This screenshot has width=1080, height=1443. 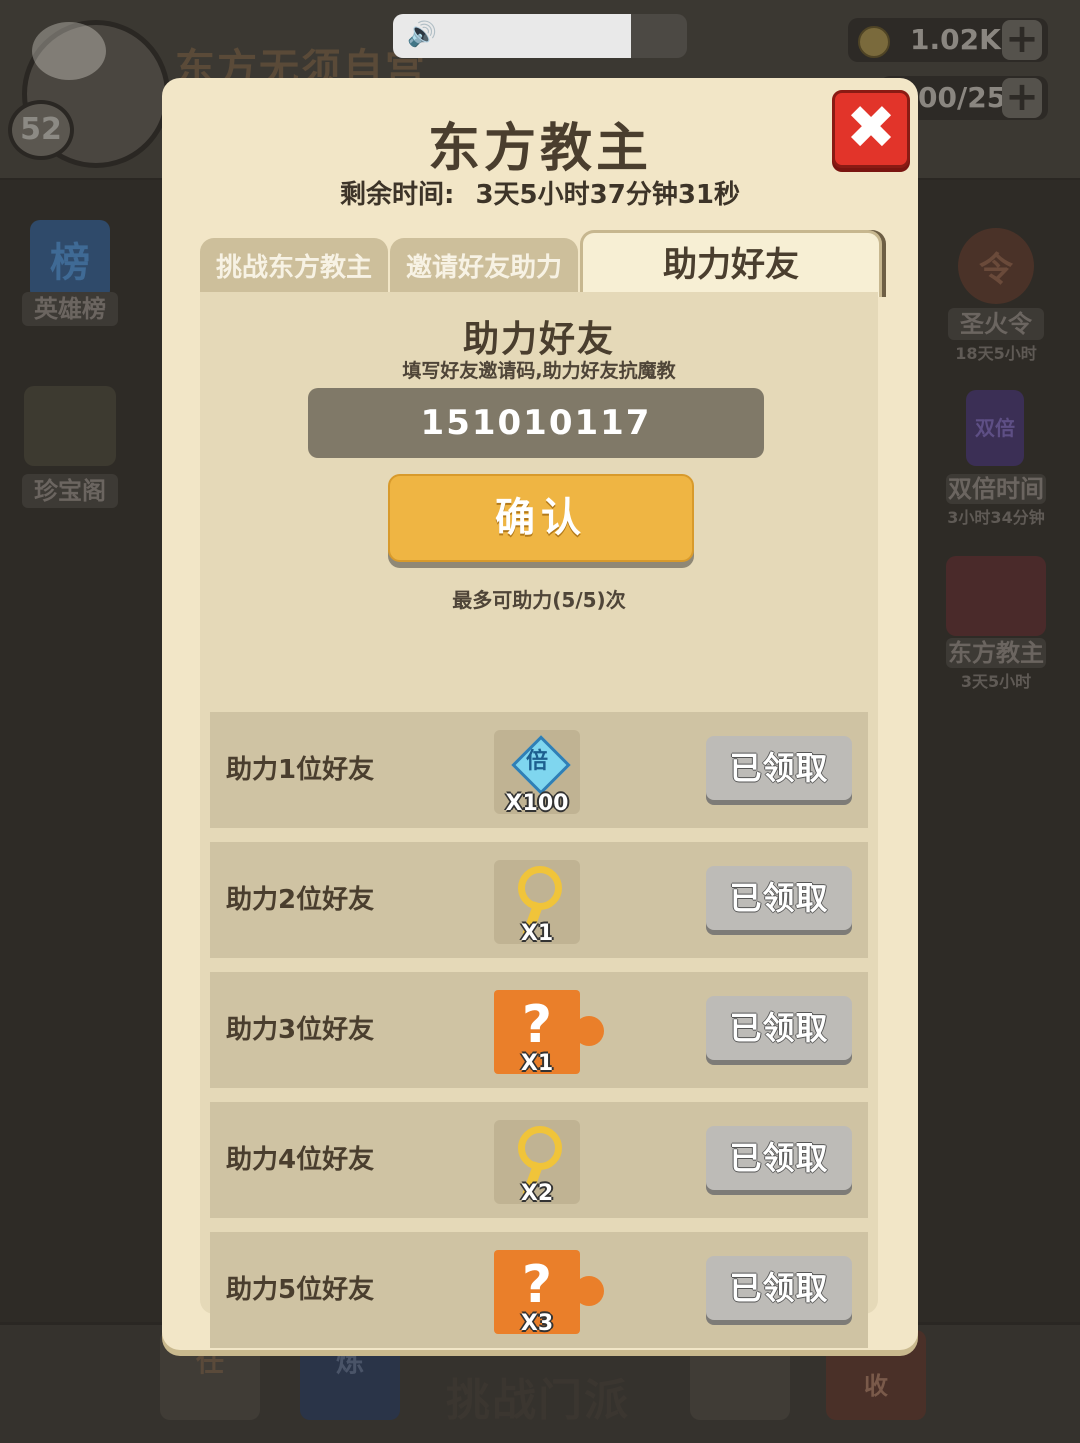 I want to click on holy-fire-label: 圣火令, so click(x=996, y=324).